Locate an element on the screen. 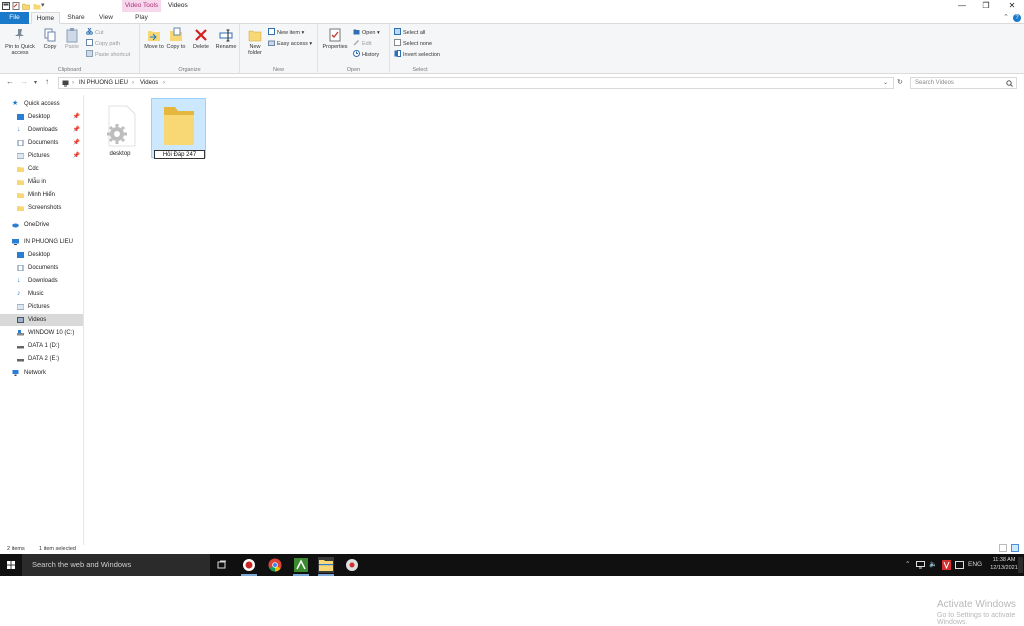  recent-locations-icon: ▾ is located at coordinates (35, 82).